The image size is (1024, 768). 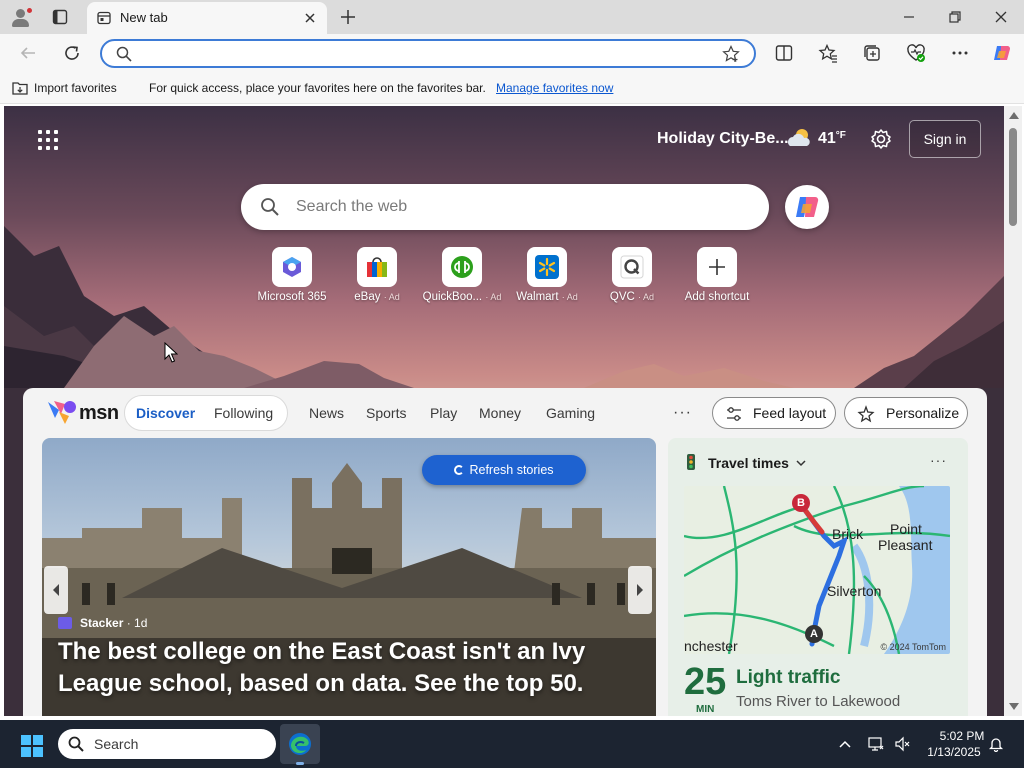 I want to click on travel-route: Toms River to Lakewood, so click(x=818, y=701).